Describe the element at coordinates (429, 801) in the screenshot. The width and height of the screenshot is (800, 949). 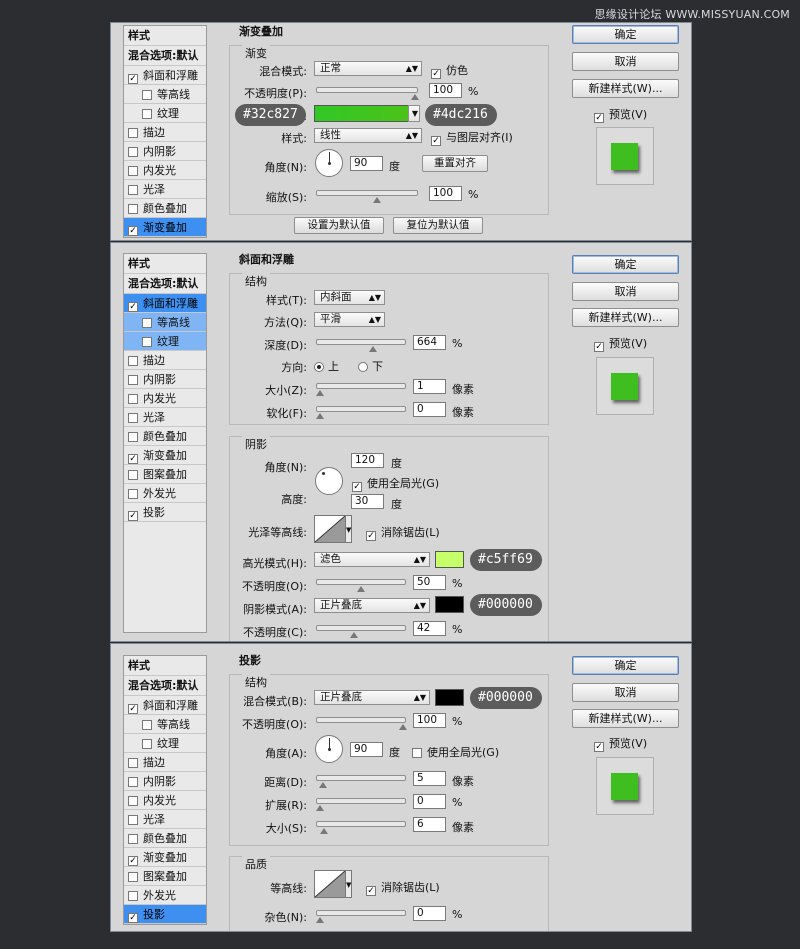
I see `spread-input: 0` at that location.